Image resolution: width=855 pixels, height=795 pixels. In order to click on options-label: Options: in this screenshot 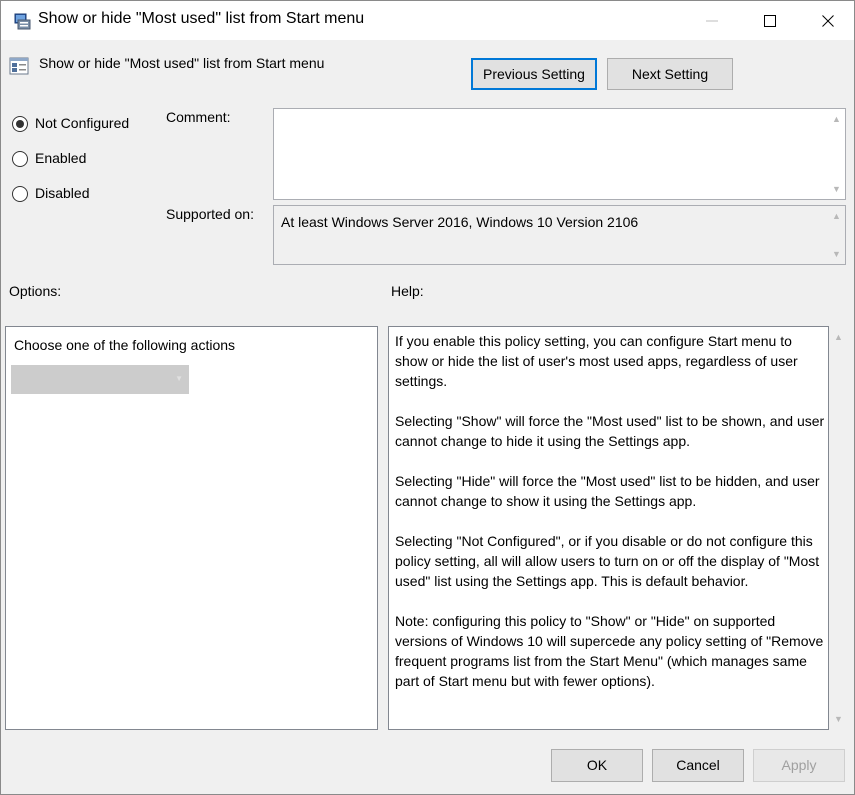, I will do `click(35, 291)`.